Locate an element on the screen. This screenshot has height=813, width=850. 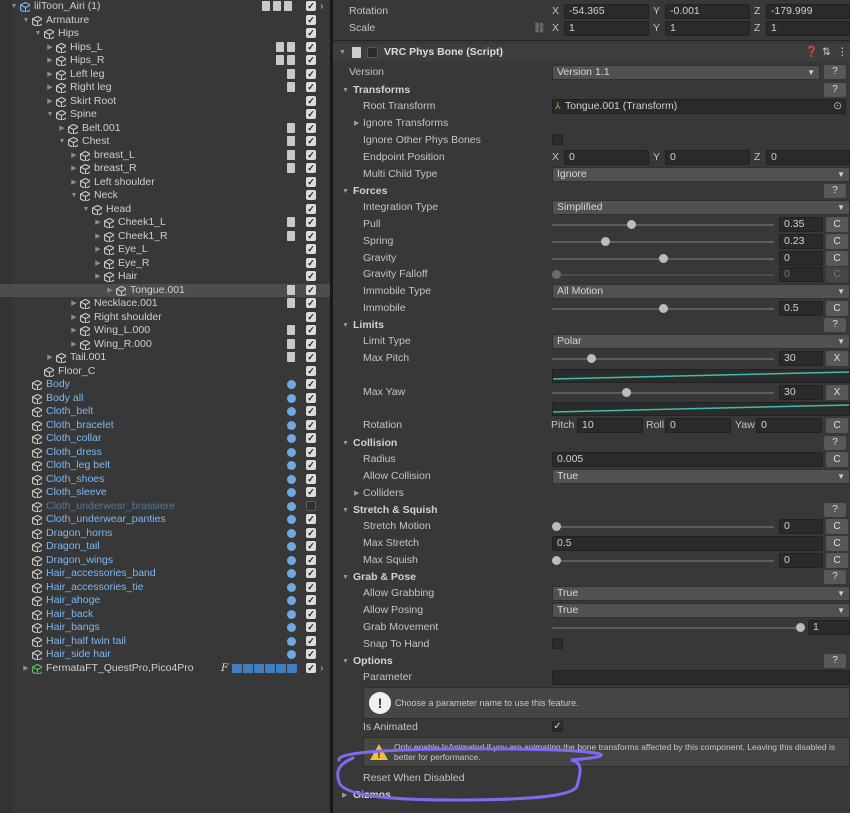
radius-curve-button: C is located at coordinates (837, 459).